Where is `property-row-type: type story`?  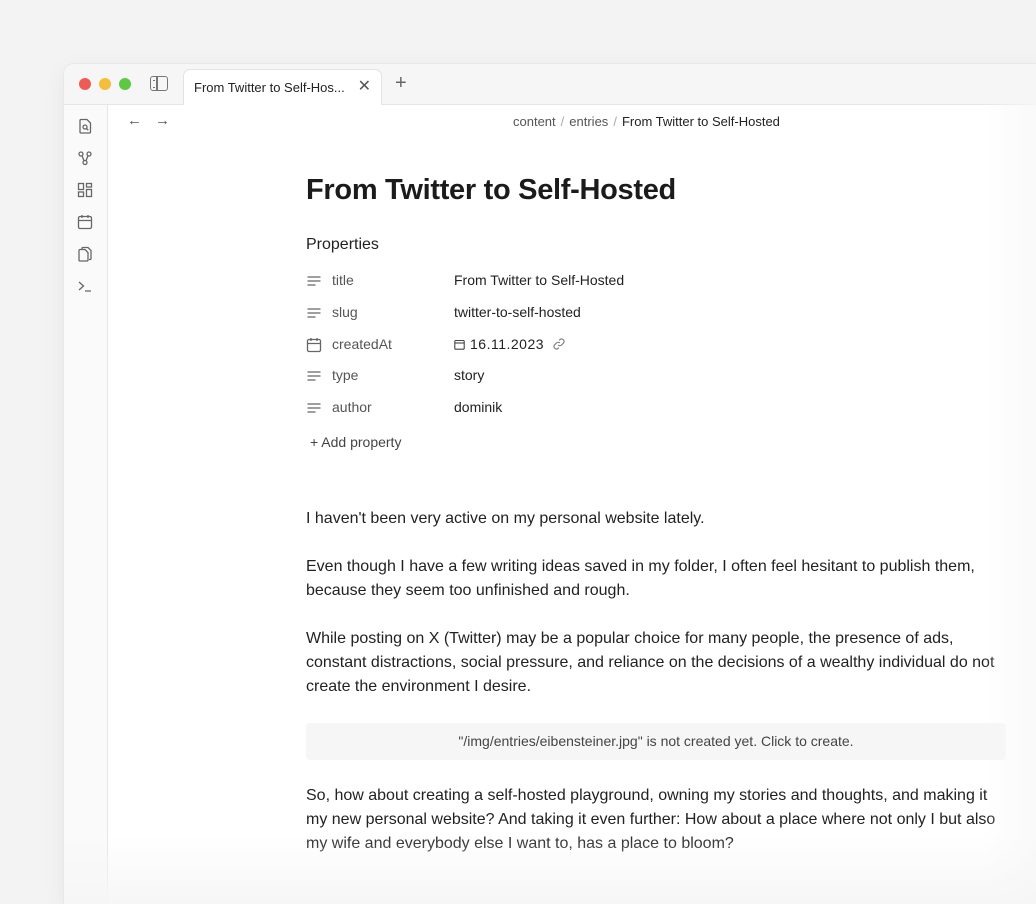 property-row-type: type story is located at coordinates (606, 376).